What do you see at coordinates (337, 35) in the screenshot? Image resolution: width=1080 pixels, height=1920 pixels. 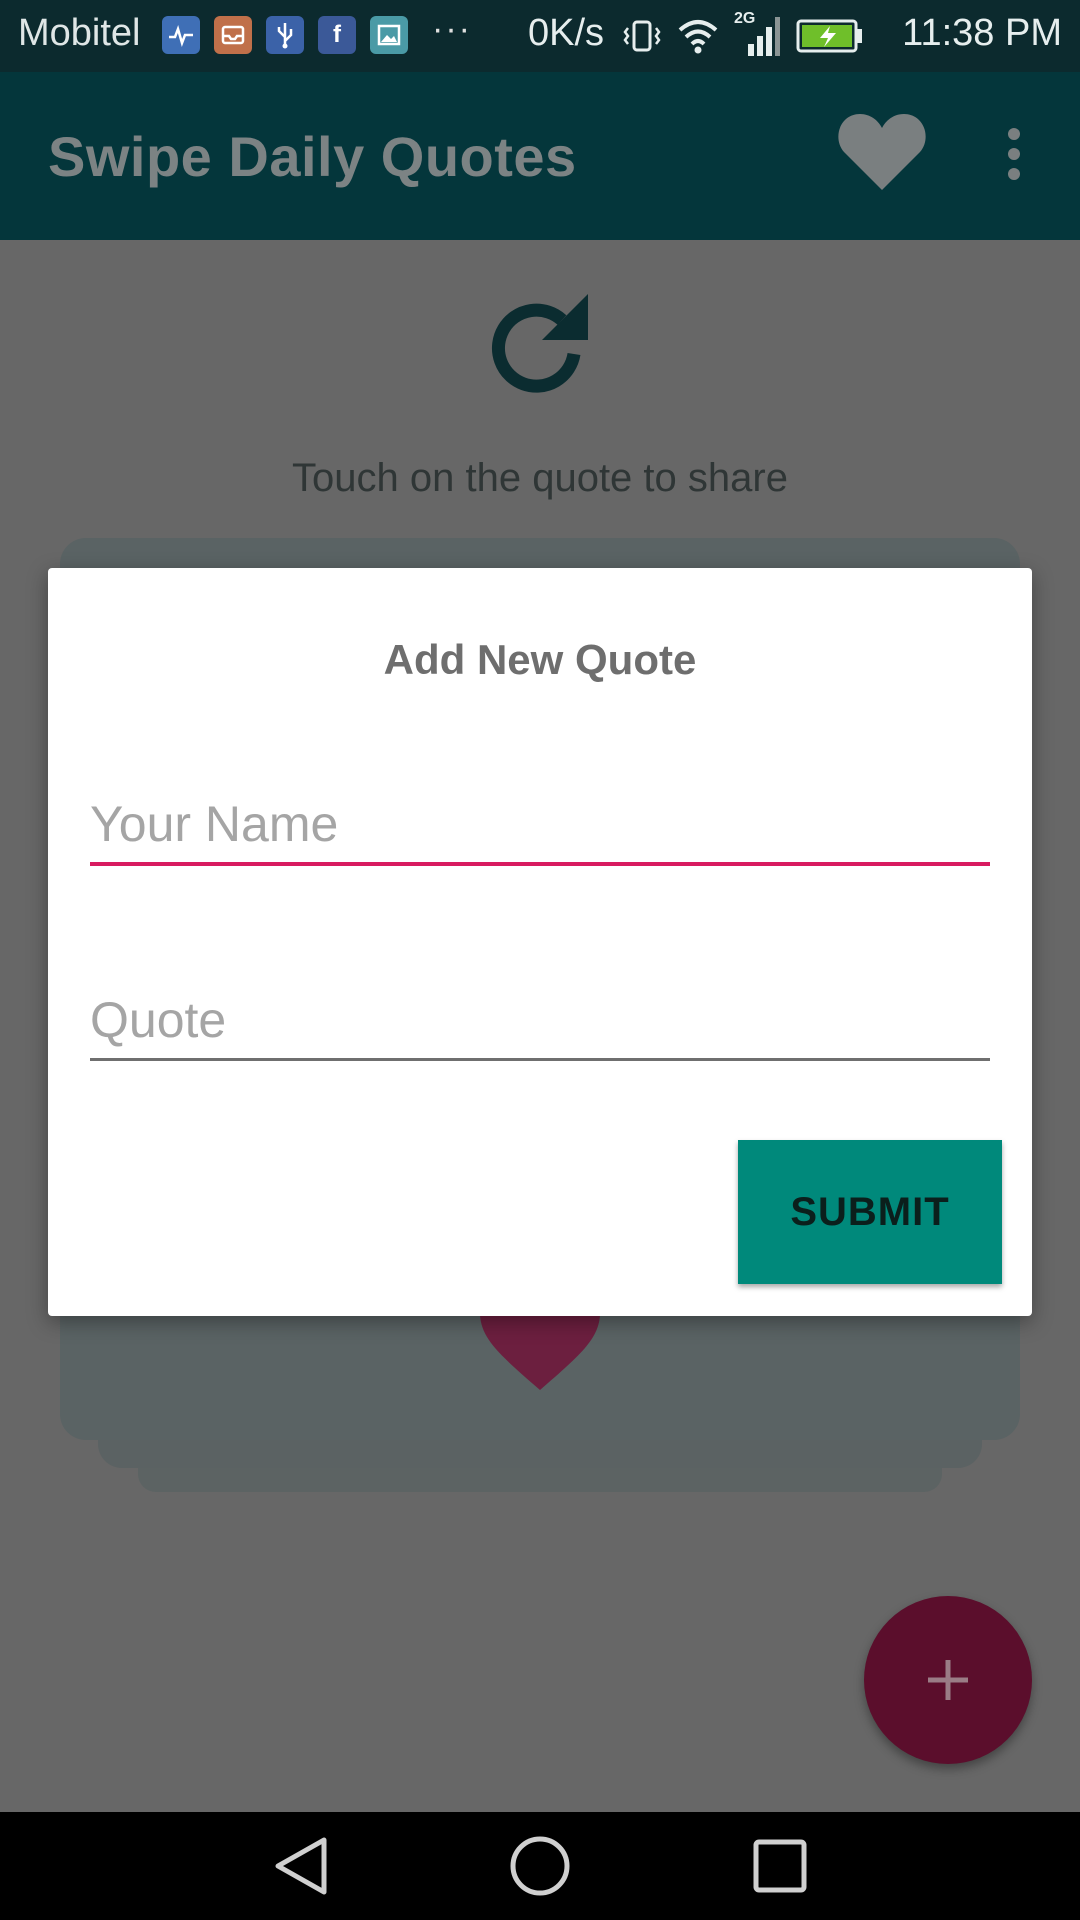 I see `facebook-icon: f` at bounding box center [337, 35].